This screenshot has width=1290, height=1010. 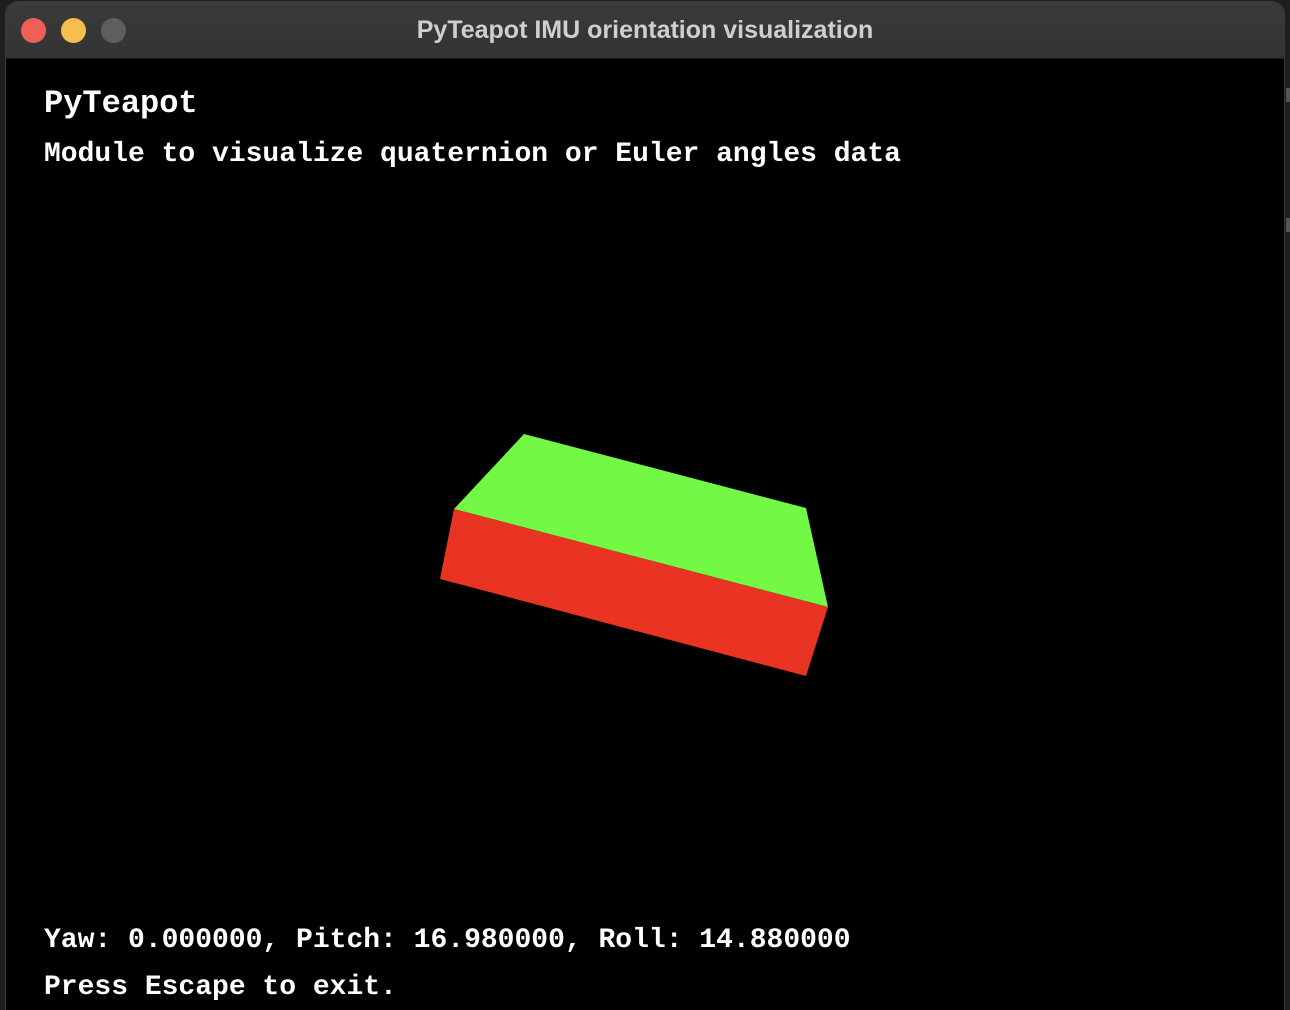 What do you see at coordinates (220, 987) in the screenshot?
I see `exit-hint: Press Escape to exit.` at bounding box center [220, 987].